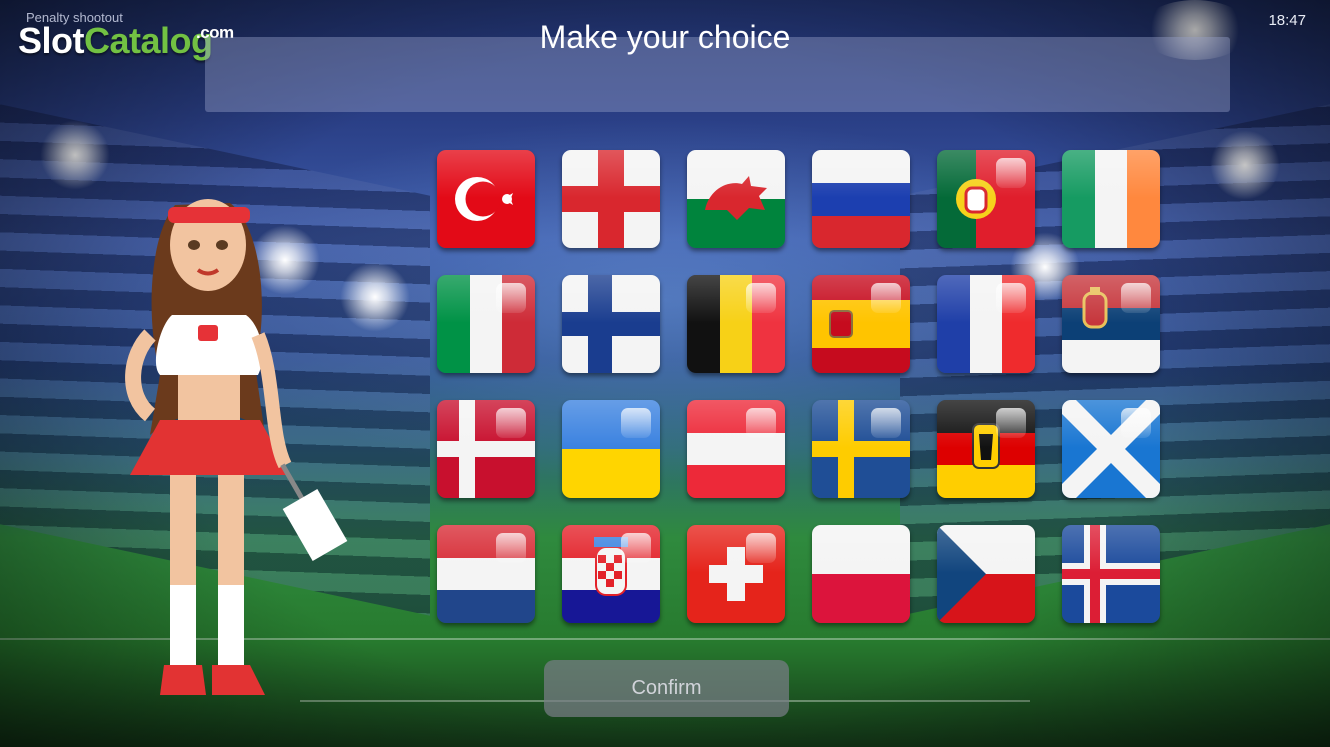 The width and height of the screenshot is (1330, 747). Describe the element at coordinates (1111, 324) in the screenshot. I see `serbia-flag` at that location.